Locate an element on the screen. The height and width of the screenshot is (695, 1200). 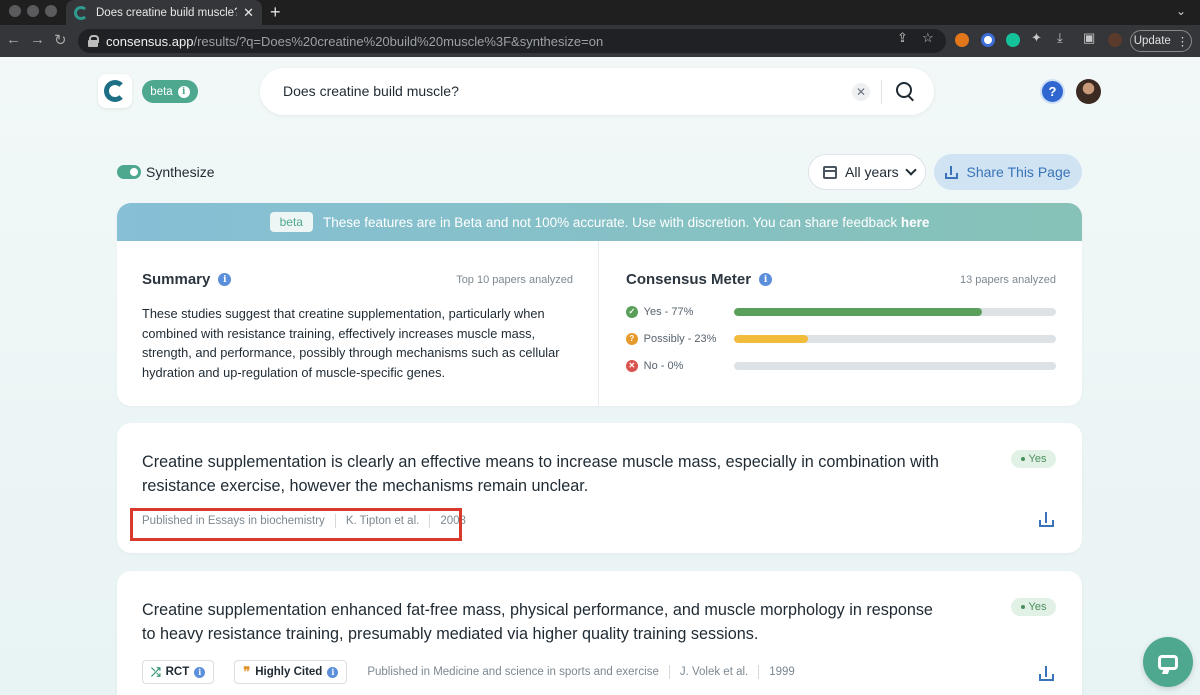
meter-row: ✕ No - 0% is located at coordinates (841, 365).